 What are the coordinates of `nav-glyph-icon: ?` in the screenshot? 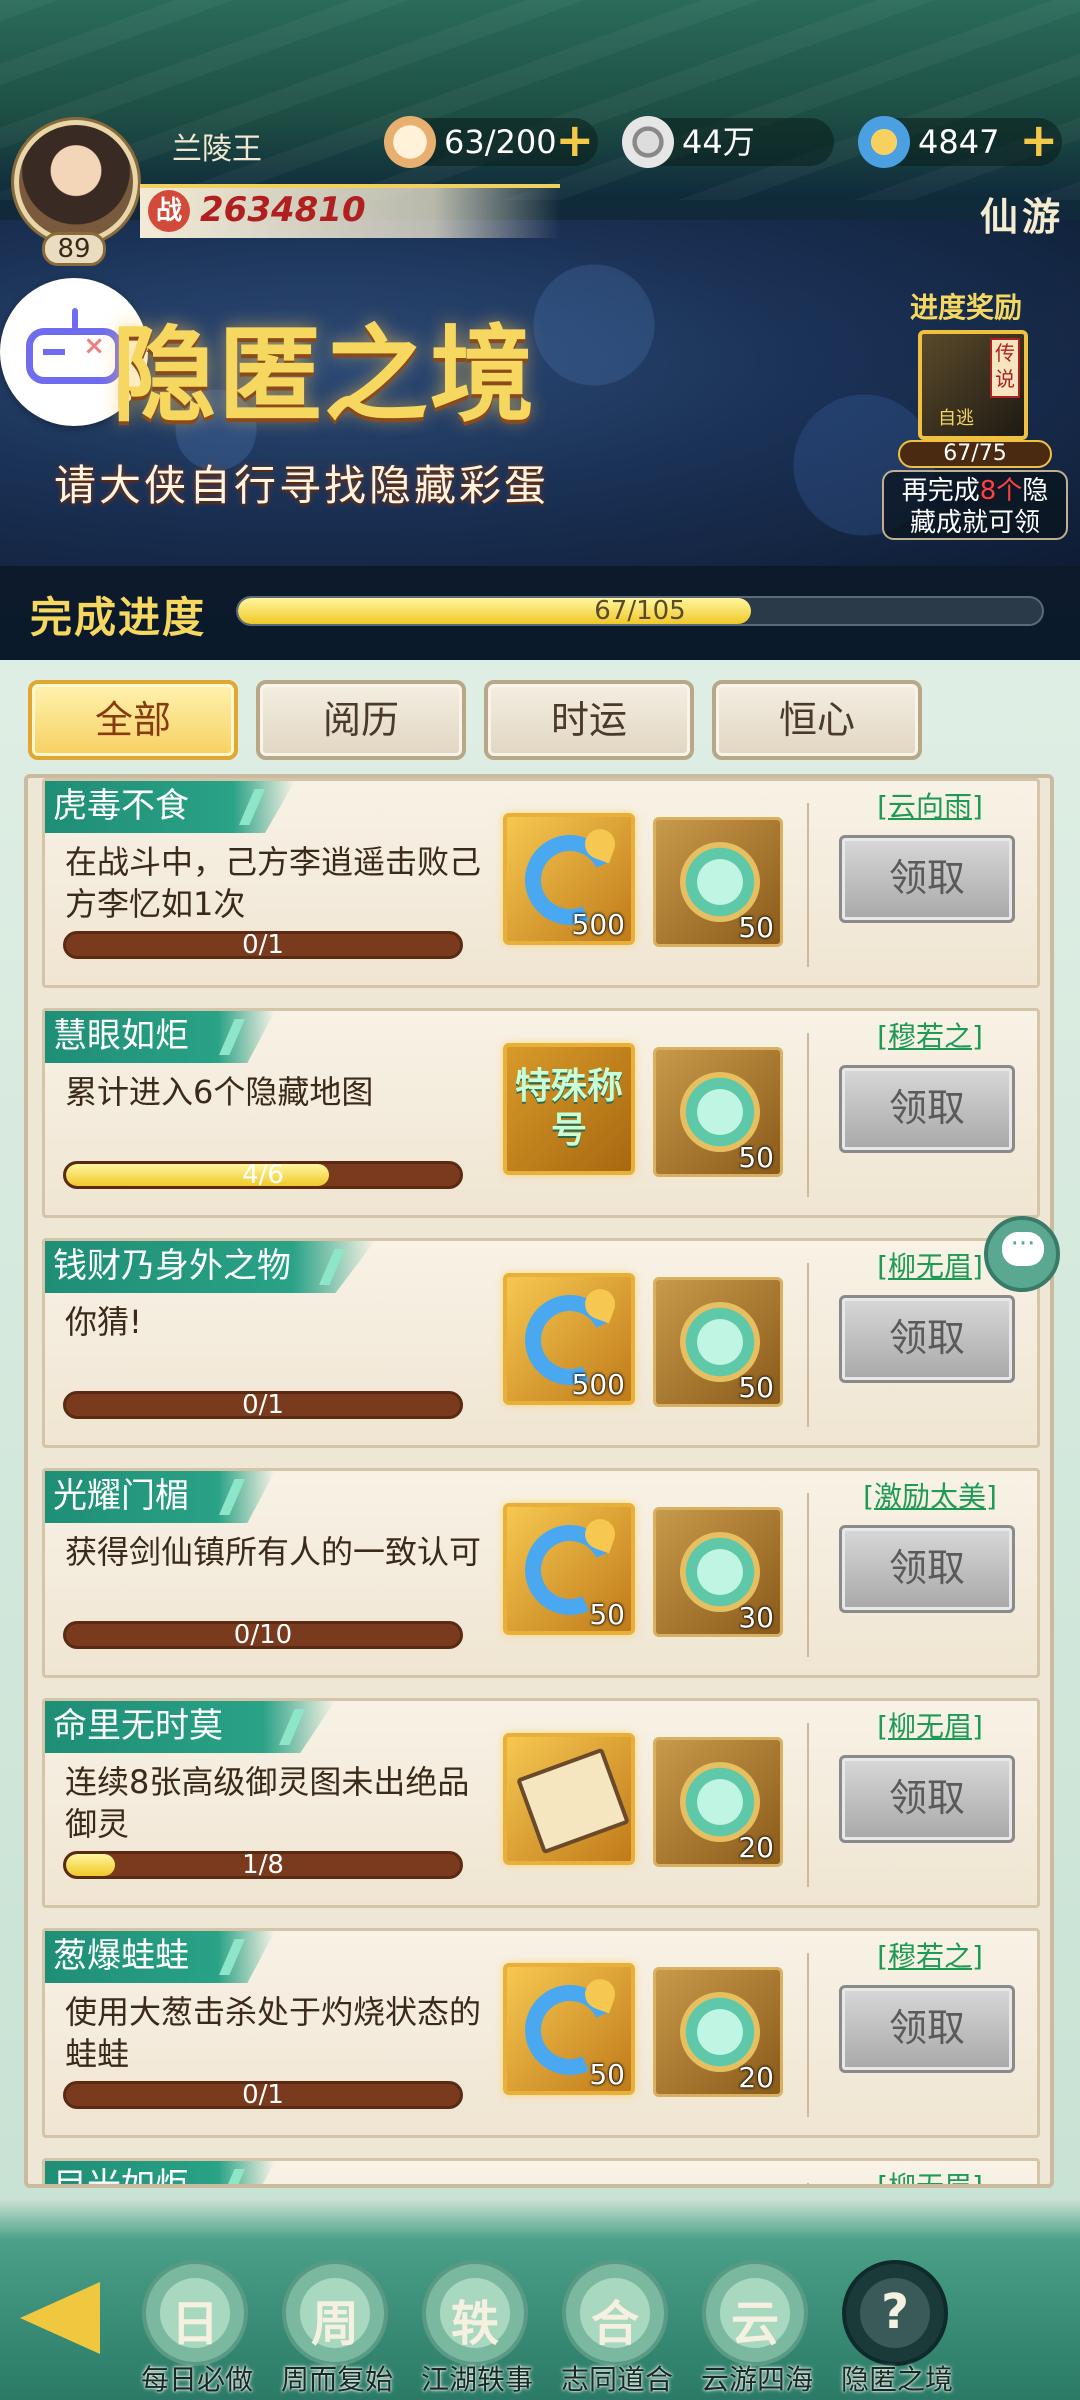 It's located at (895, 2312).